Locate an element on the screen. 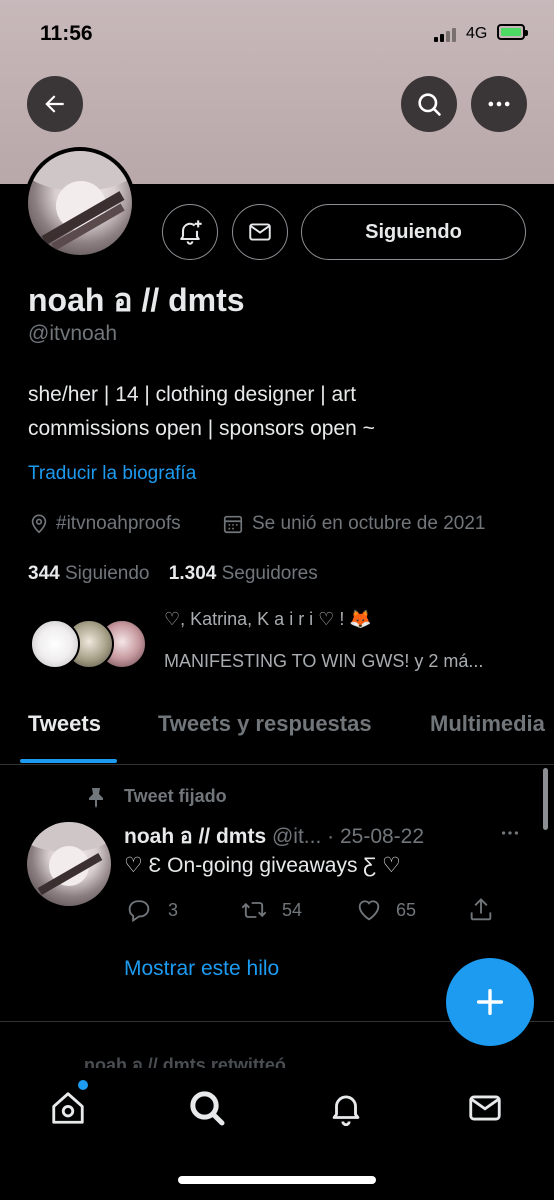 This screenshot has width=554, height=1200. followers-stat: 1.304 Seguidores is located at coordinates (243, 573).